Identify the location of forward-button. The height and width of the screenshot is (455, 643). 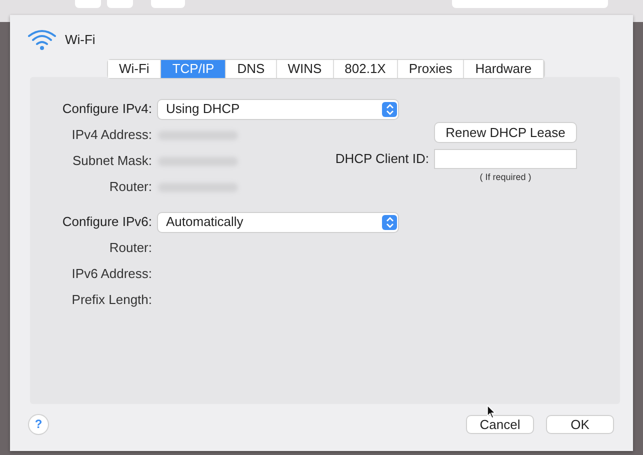
(120, 4).